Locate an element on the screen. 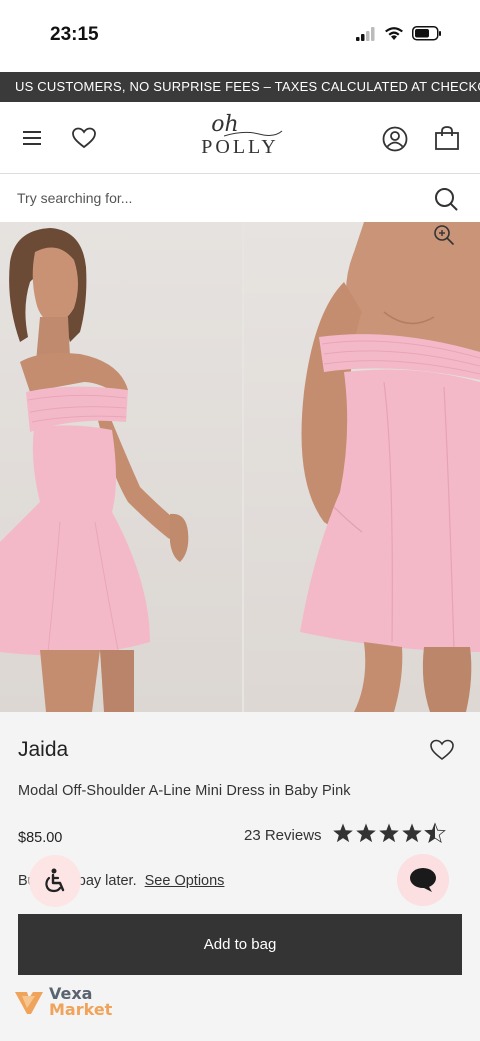  watermark-line2: Market is located at coordinates (81, 1009).